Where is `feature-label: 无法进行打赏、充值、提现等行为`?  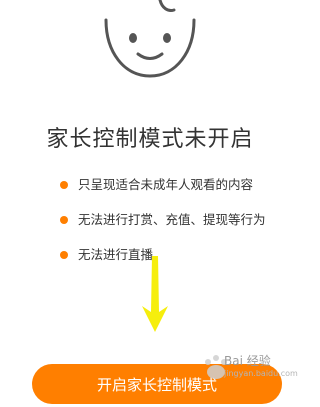 feature-label: 无法进行打赏、充值、提现等行为 is located at coordinates (172, 219).